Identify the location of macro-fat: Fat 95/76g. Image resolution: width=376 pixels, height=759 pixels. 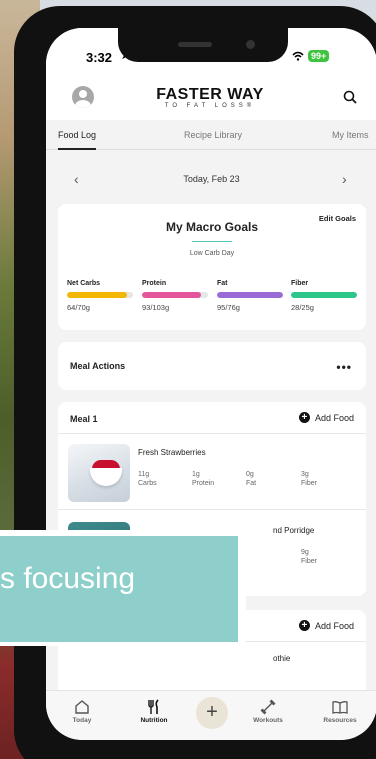
(250, 296).